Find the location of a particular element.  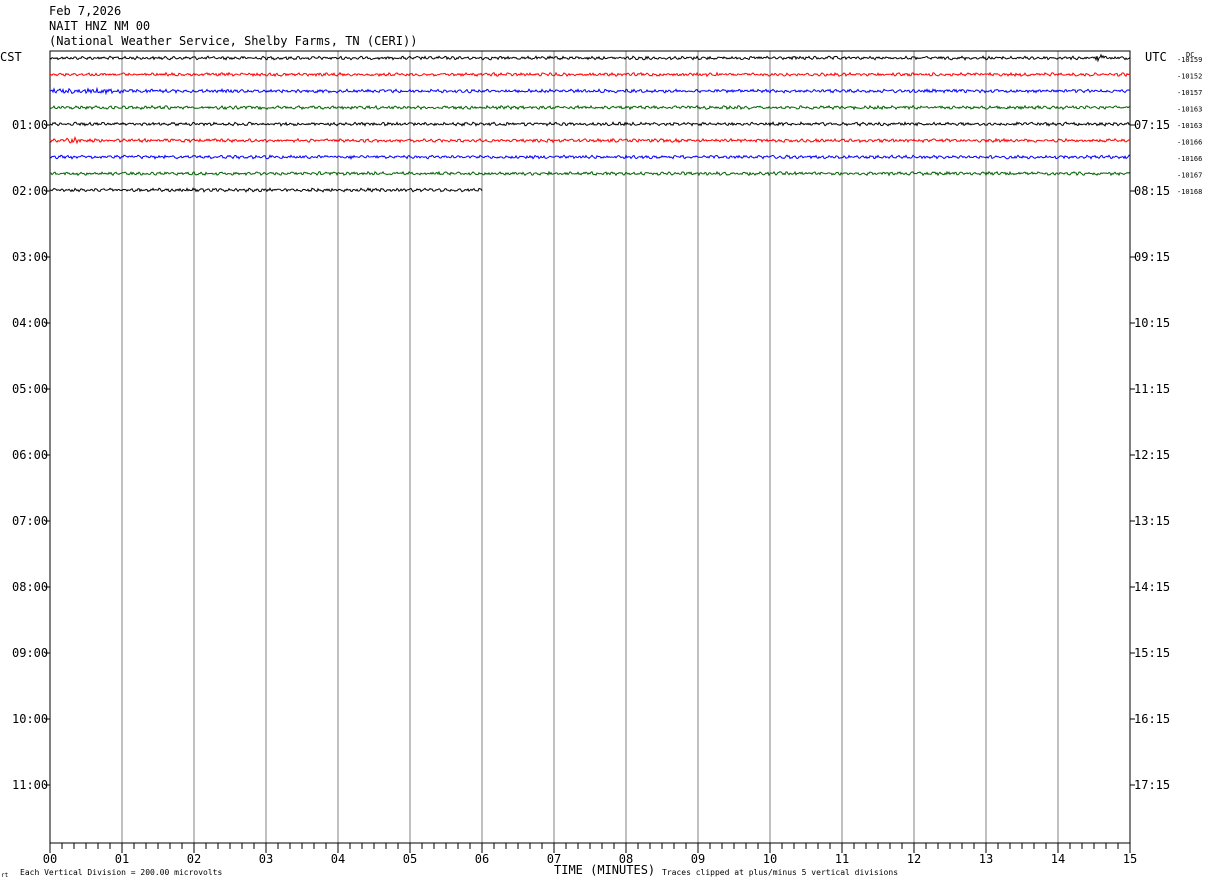

x-tick-label: 05 is located at coordinates (410, 859).